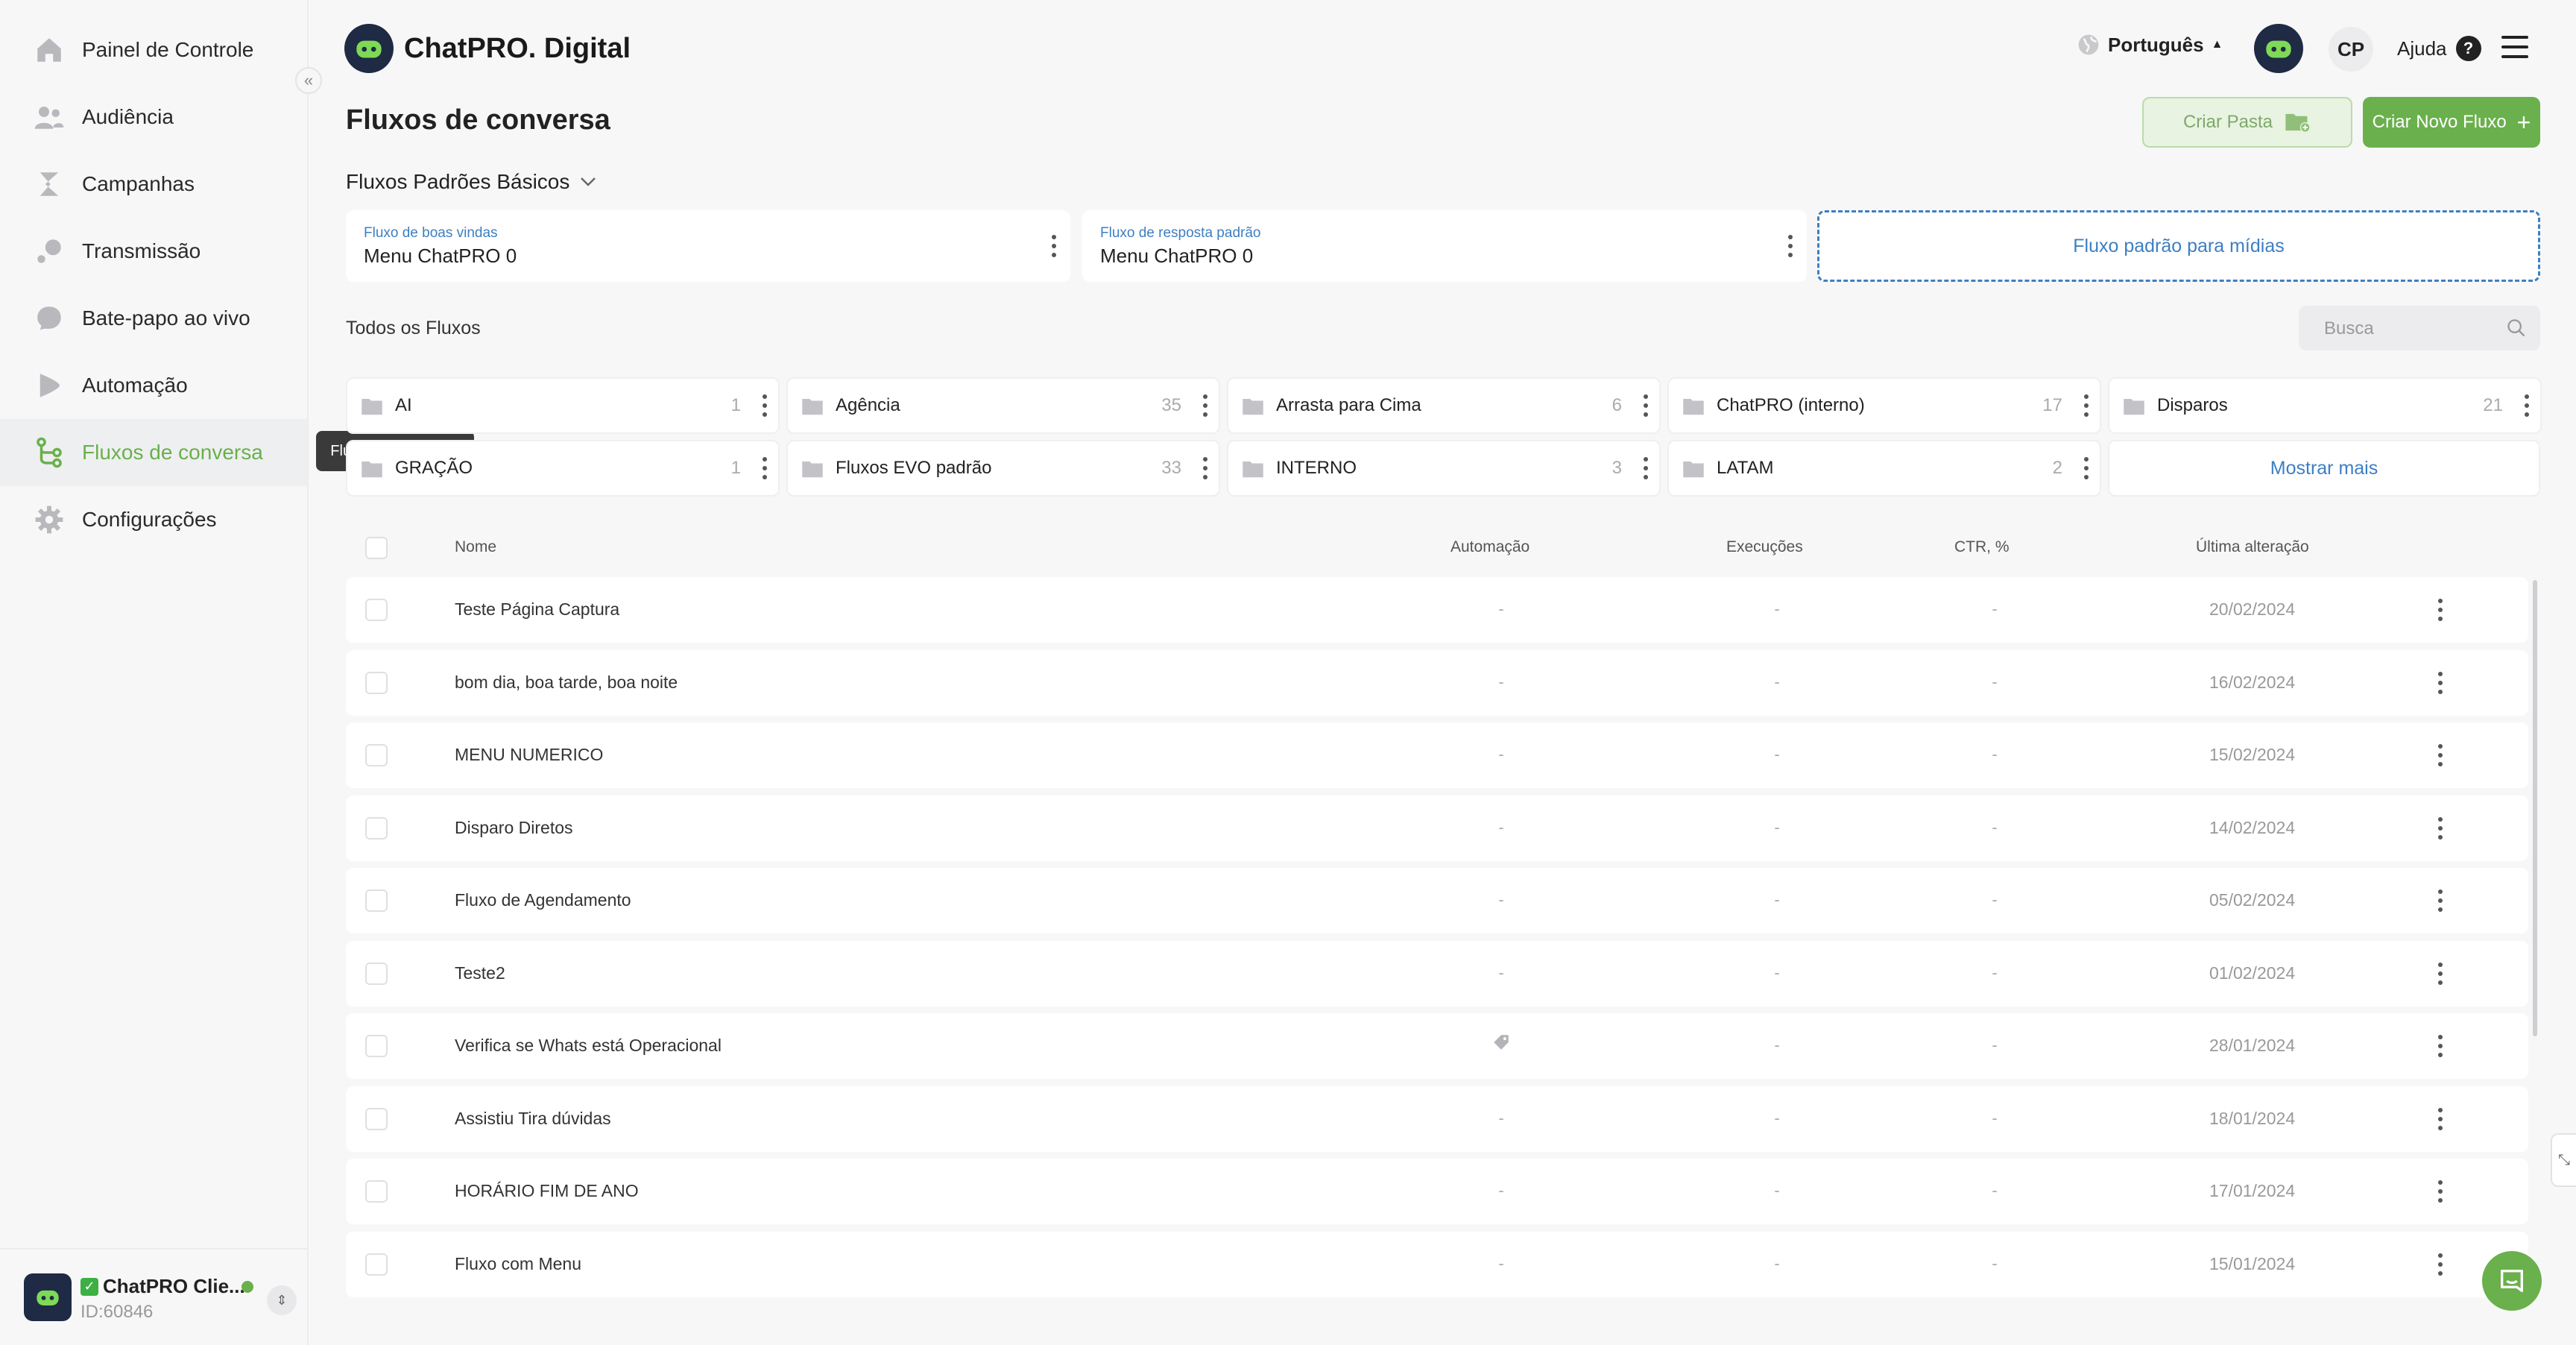 The image size is (2576, 1345). I want to click on welcome-flow-card: Fluxo de boas vindas Menu ChatPRO 0, so click(708, 246).